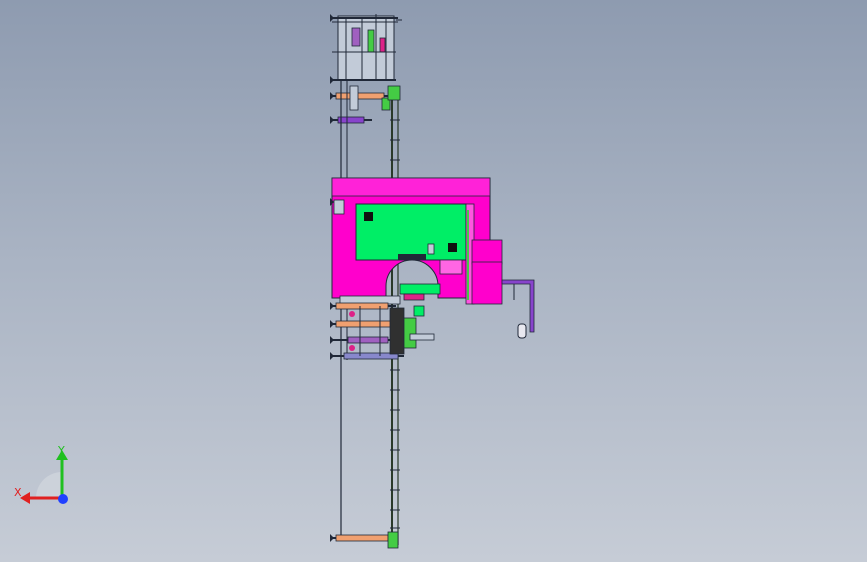 The width and height of the screenshot is (867, 562). Describe the element at coordinates (361, 104) in the screenshot. I see `upper-linkage` at that location.